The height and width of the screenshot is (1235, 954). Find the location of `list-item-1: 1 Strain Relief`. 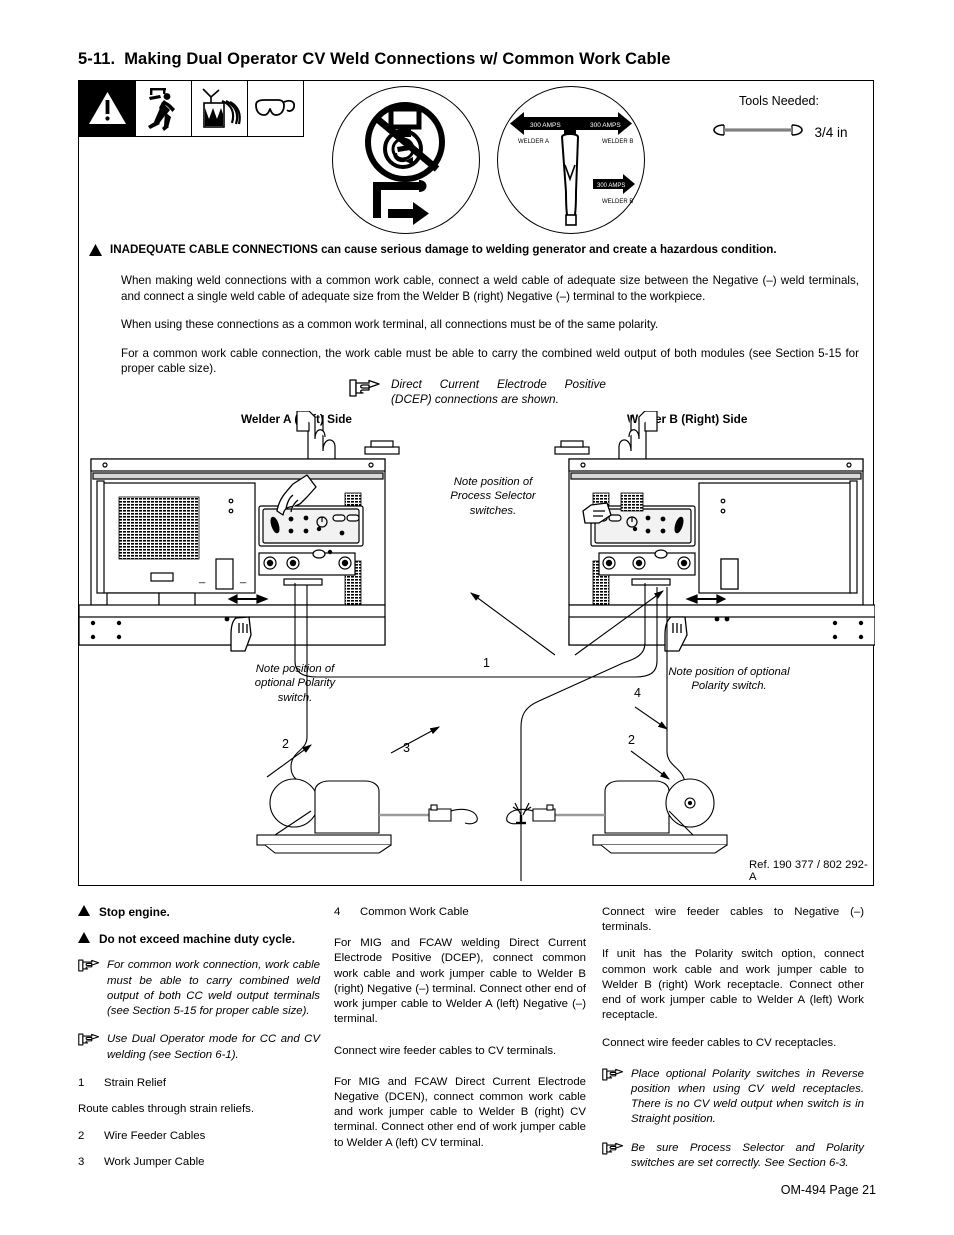

list-item-1: 1 Strain Relief is located at coordinates (199, 1083).